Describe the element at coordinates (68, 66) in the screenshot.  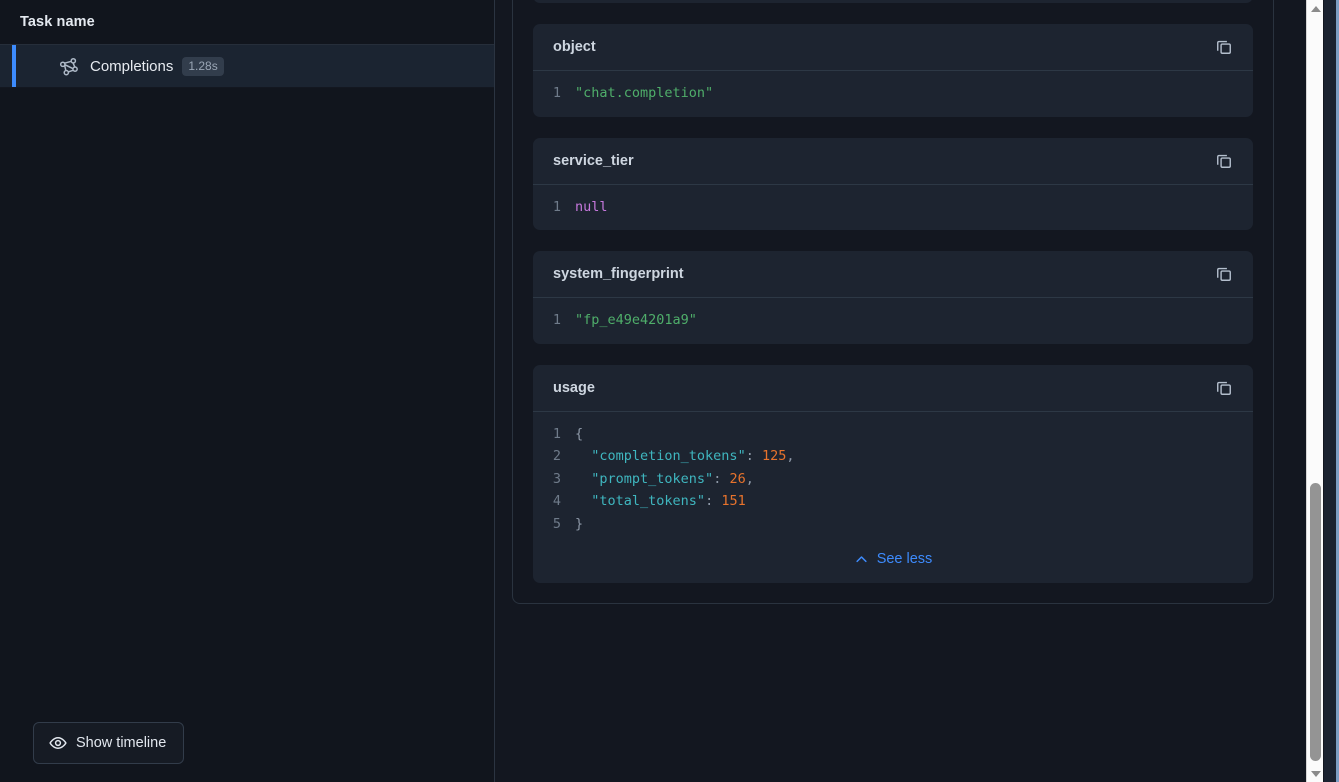
I see `network-node-icon` at that location.